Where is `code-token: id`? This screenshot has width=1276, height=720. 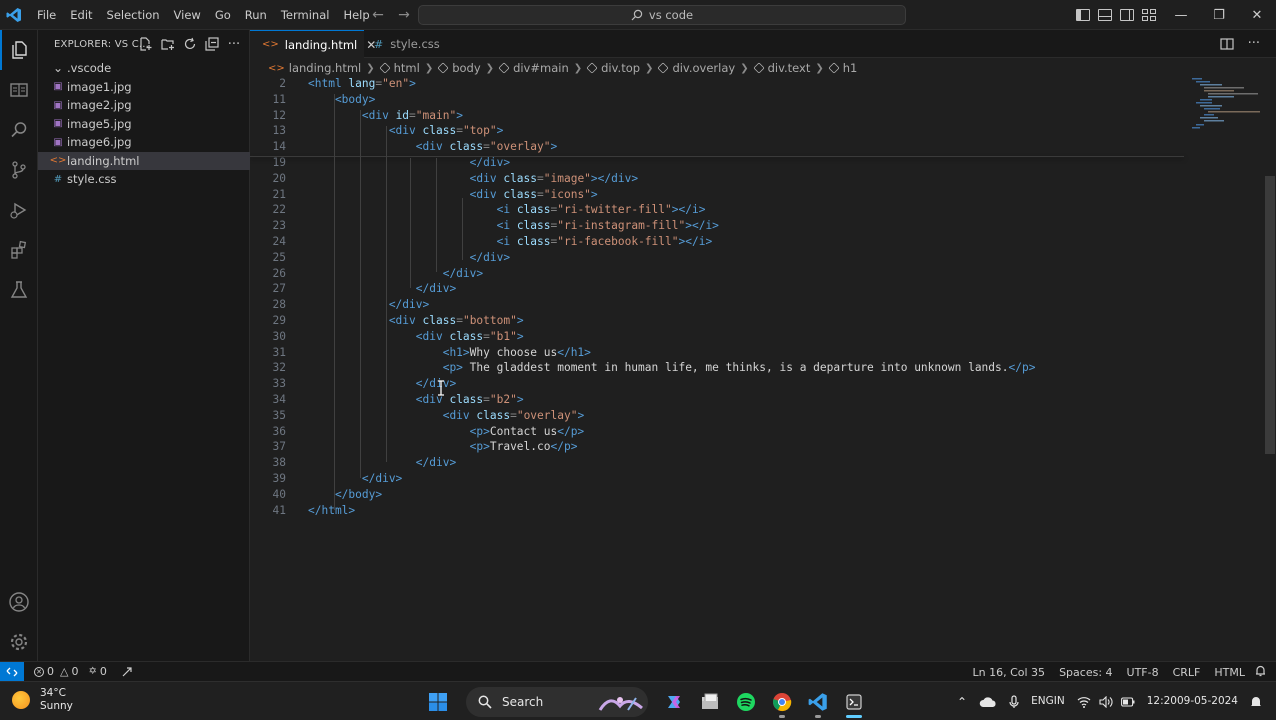
code-token: id is located at coordinates (399, 115).